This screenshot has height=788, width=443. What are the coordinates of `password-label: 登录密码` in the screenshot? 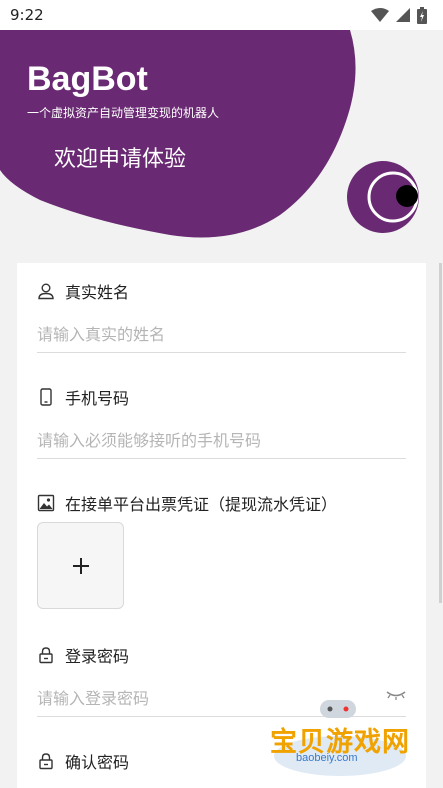 It's located at (97, 656).